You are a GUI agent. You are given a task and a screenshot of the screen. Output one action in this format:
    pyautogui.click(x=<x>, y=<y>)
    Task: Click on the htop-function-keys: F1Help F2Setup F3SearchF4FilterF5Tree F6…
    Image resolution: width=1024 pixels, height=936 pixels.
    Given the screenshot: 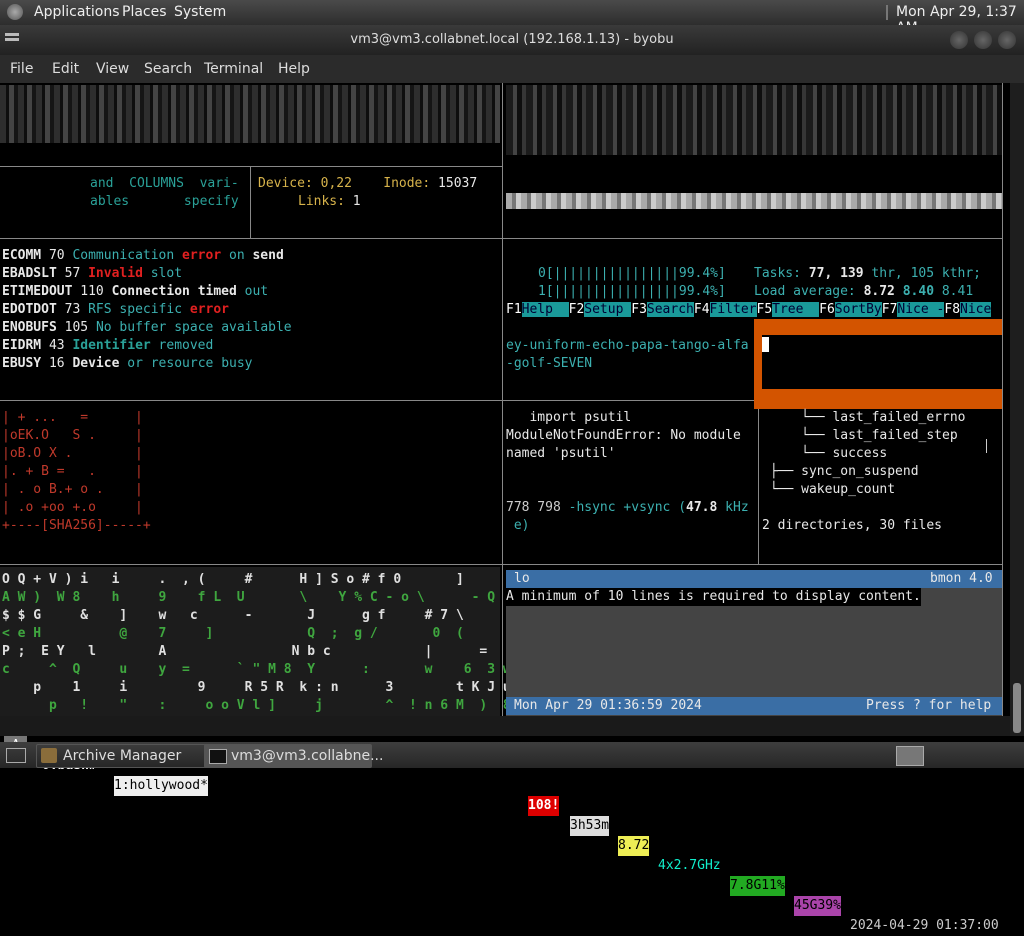 What is the action you would take?
    pyautogui.click(x=749, y=310)
    